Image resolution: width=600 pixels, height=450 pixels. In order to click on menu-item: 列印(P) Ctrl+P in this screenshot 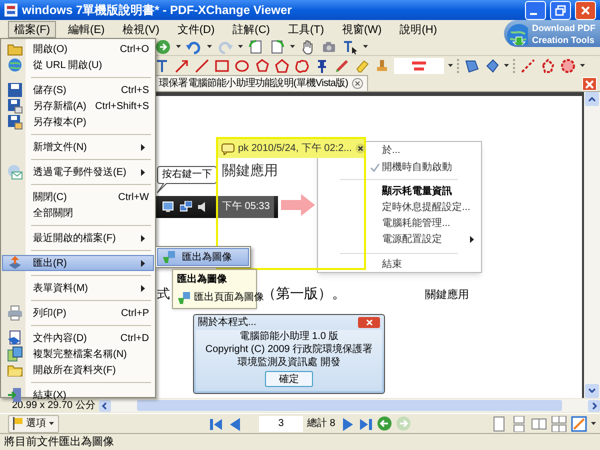, I will do `click(78, 313)`.